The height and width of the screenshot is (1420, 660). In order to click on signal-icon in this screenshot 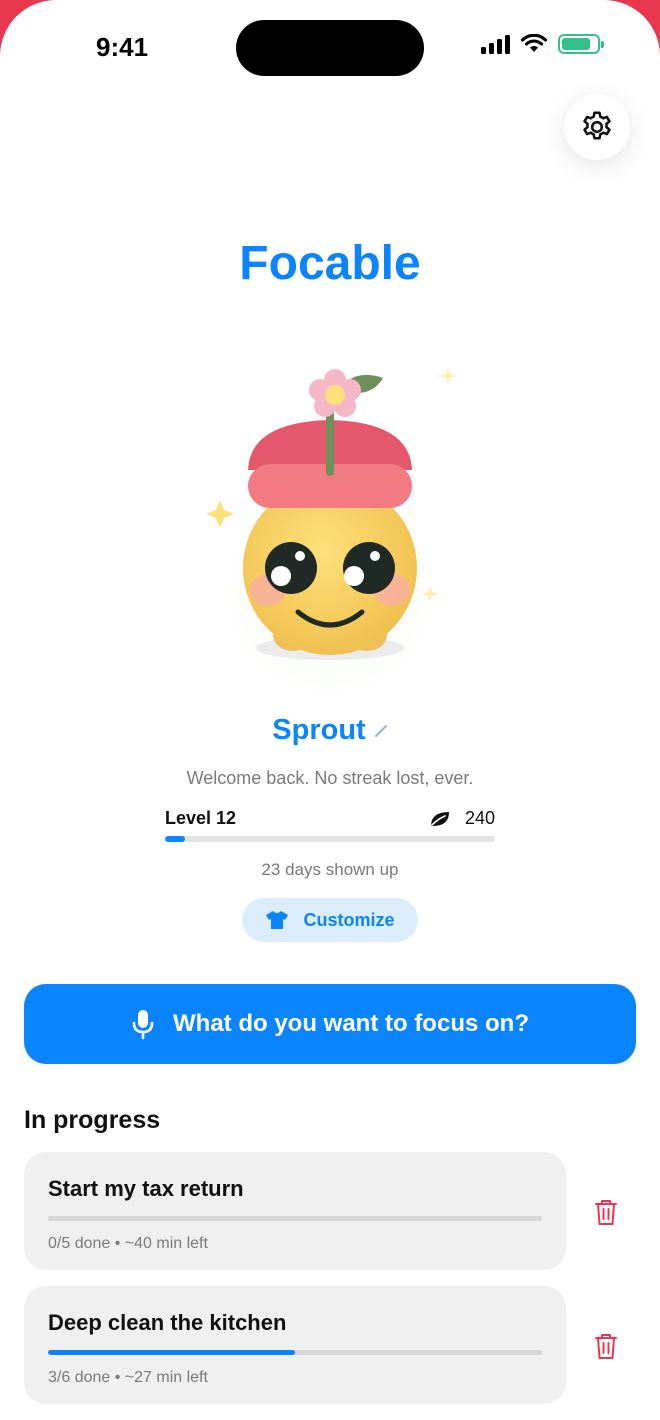, I will do `click(495, 44)`.